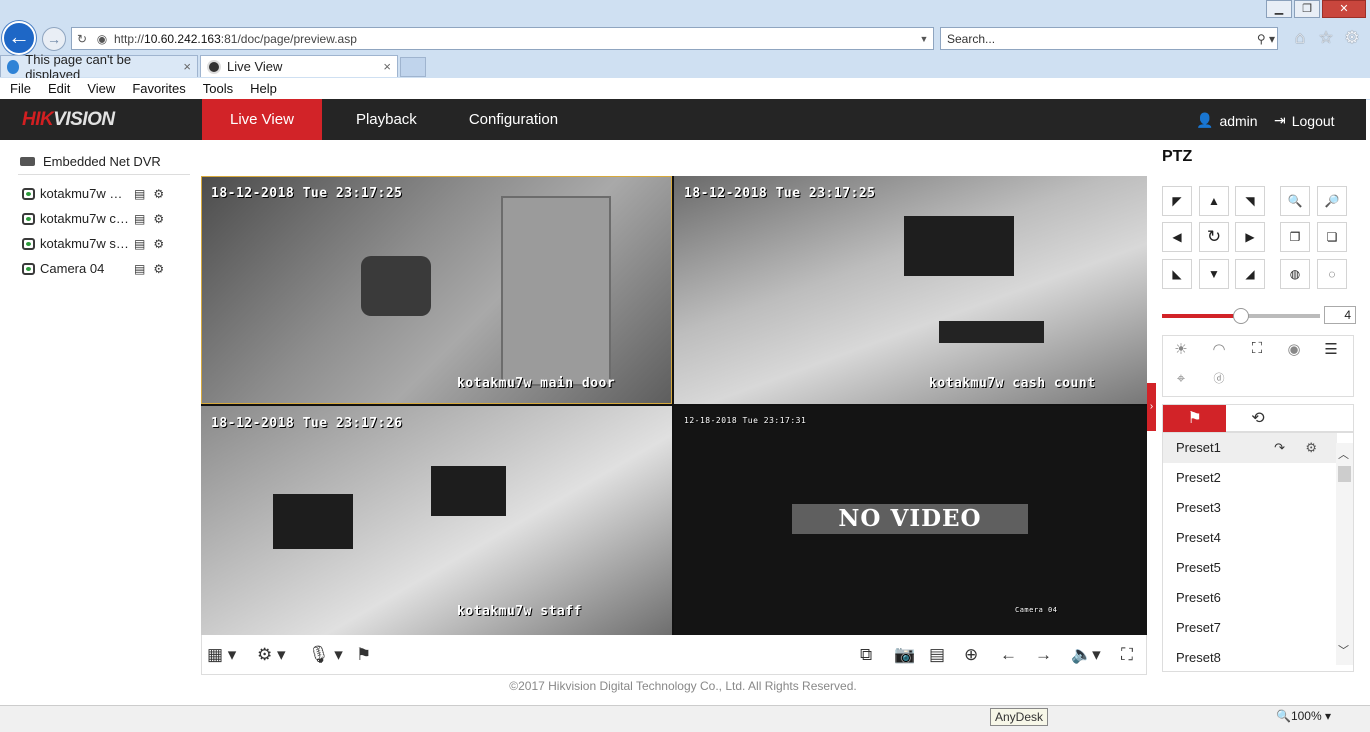 The width and height of the screenshot is (1370, 732). Describe the element at coordinates (262, 119) in the screenshot. I see `nav-live-view: Live View` at that location.